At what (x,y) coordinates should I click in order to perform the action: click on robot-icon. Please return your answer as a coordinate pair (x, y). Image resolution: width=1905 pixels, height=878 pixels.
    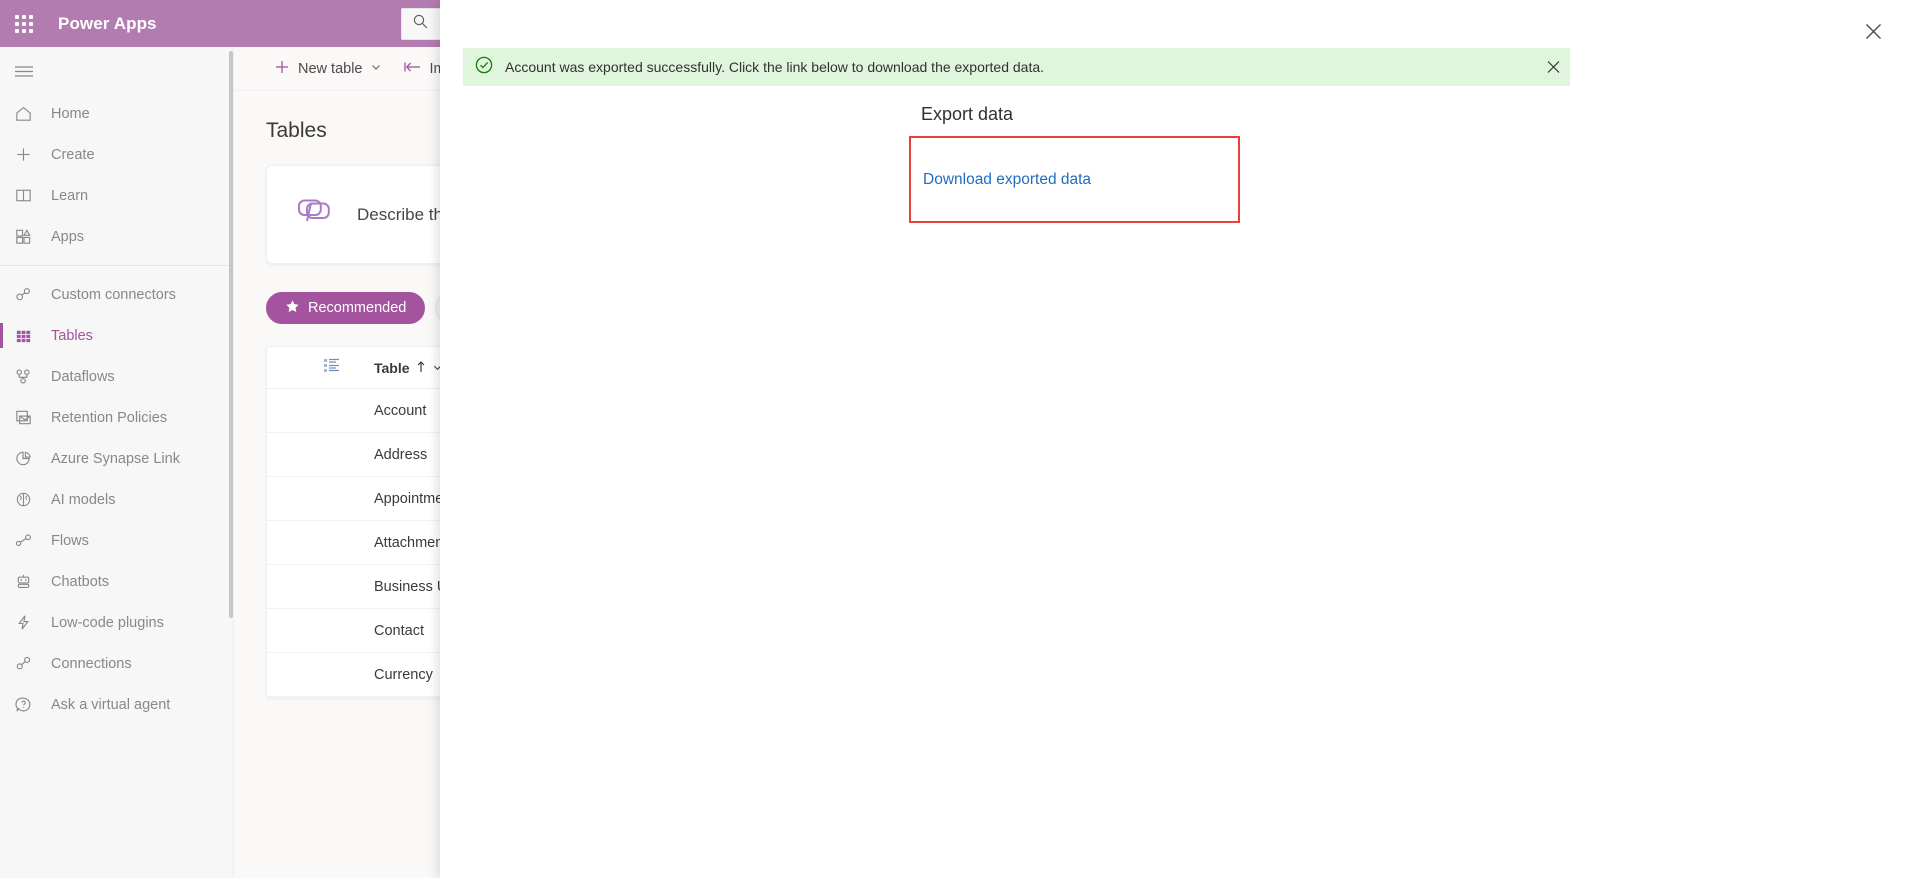
    Looking at the image, I should click on (29, 581).